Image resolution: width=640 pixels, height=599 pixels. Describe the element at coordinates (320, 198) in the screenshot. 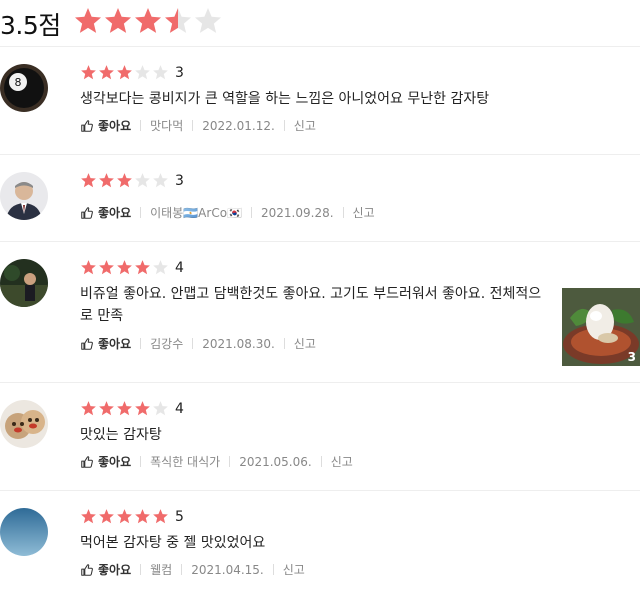

I see `review-item: 3 좋아요 이태봉🇦🇷ArCo🇰🇷 2021.09.28. 신고` at that location.